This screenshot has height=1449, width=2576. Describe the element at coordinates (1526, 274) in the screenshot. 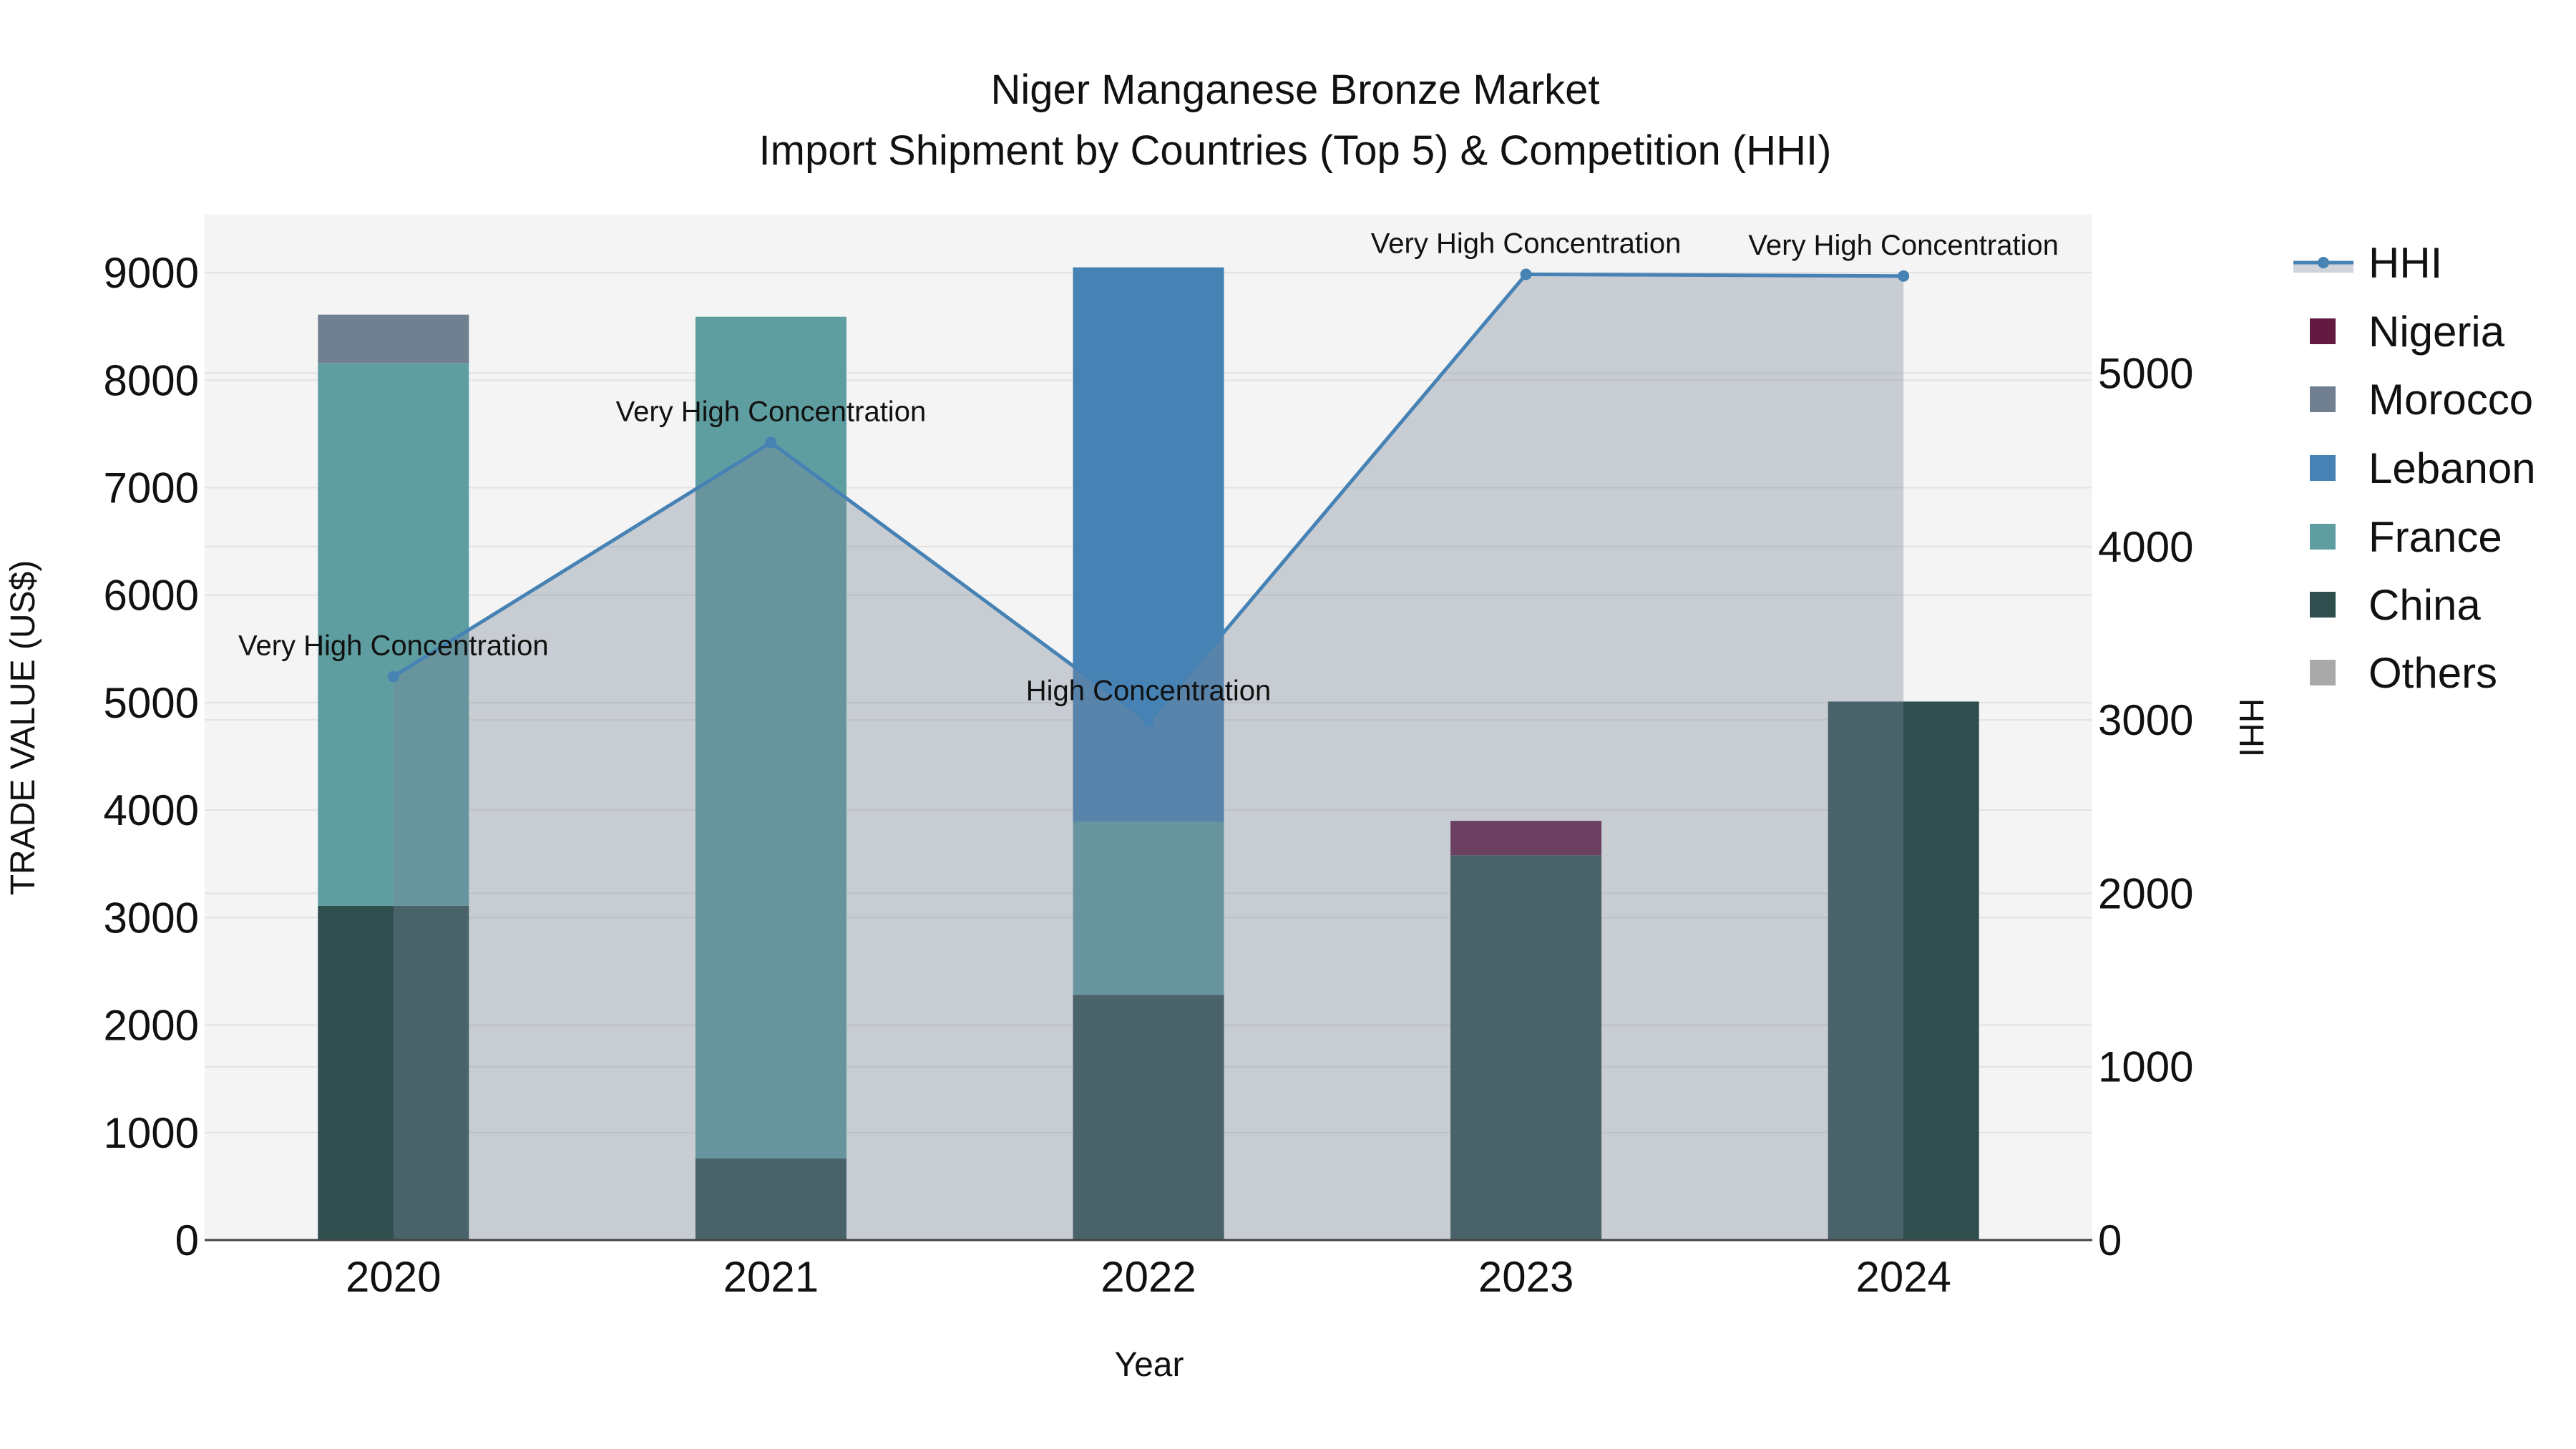

I see `hhi-point-2023` at that location.